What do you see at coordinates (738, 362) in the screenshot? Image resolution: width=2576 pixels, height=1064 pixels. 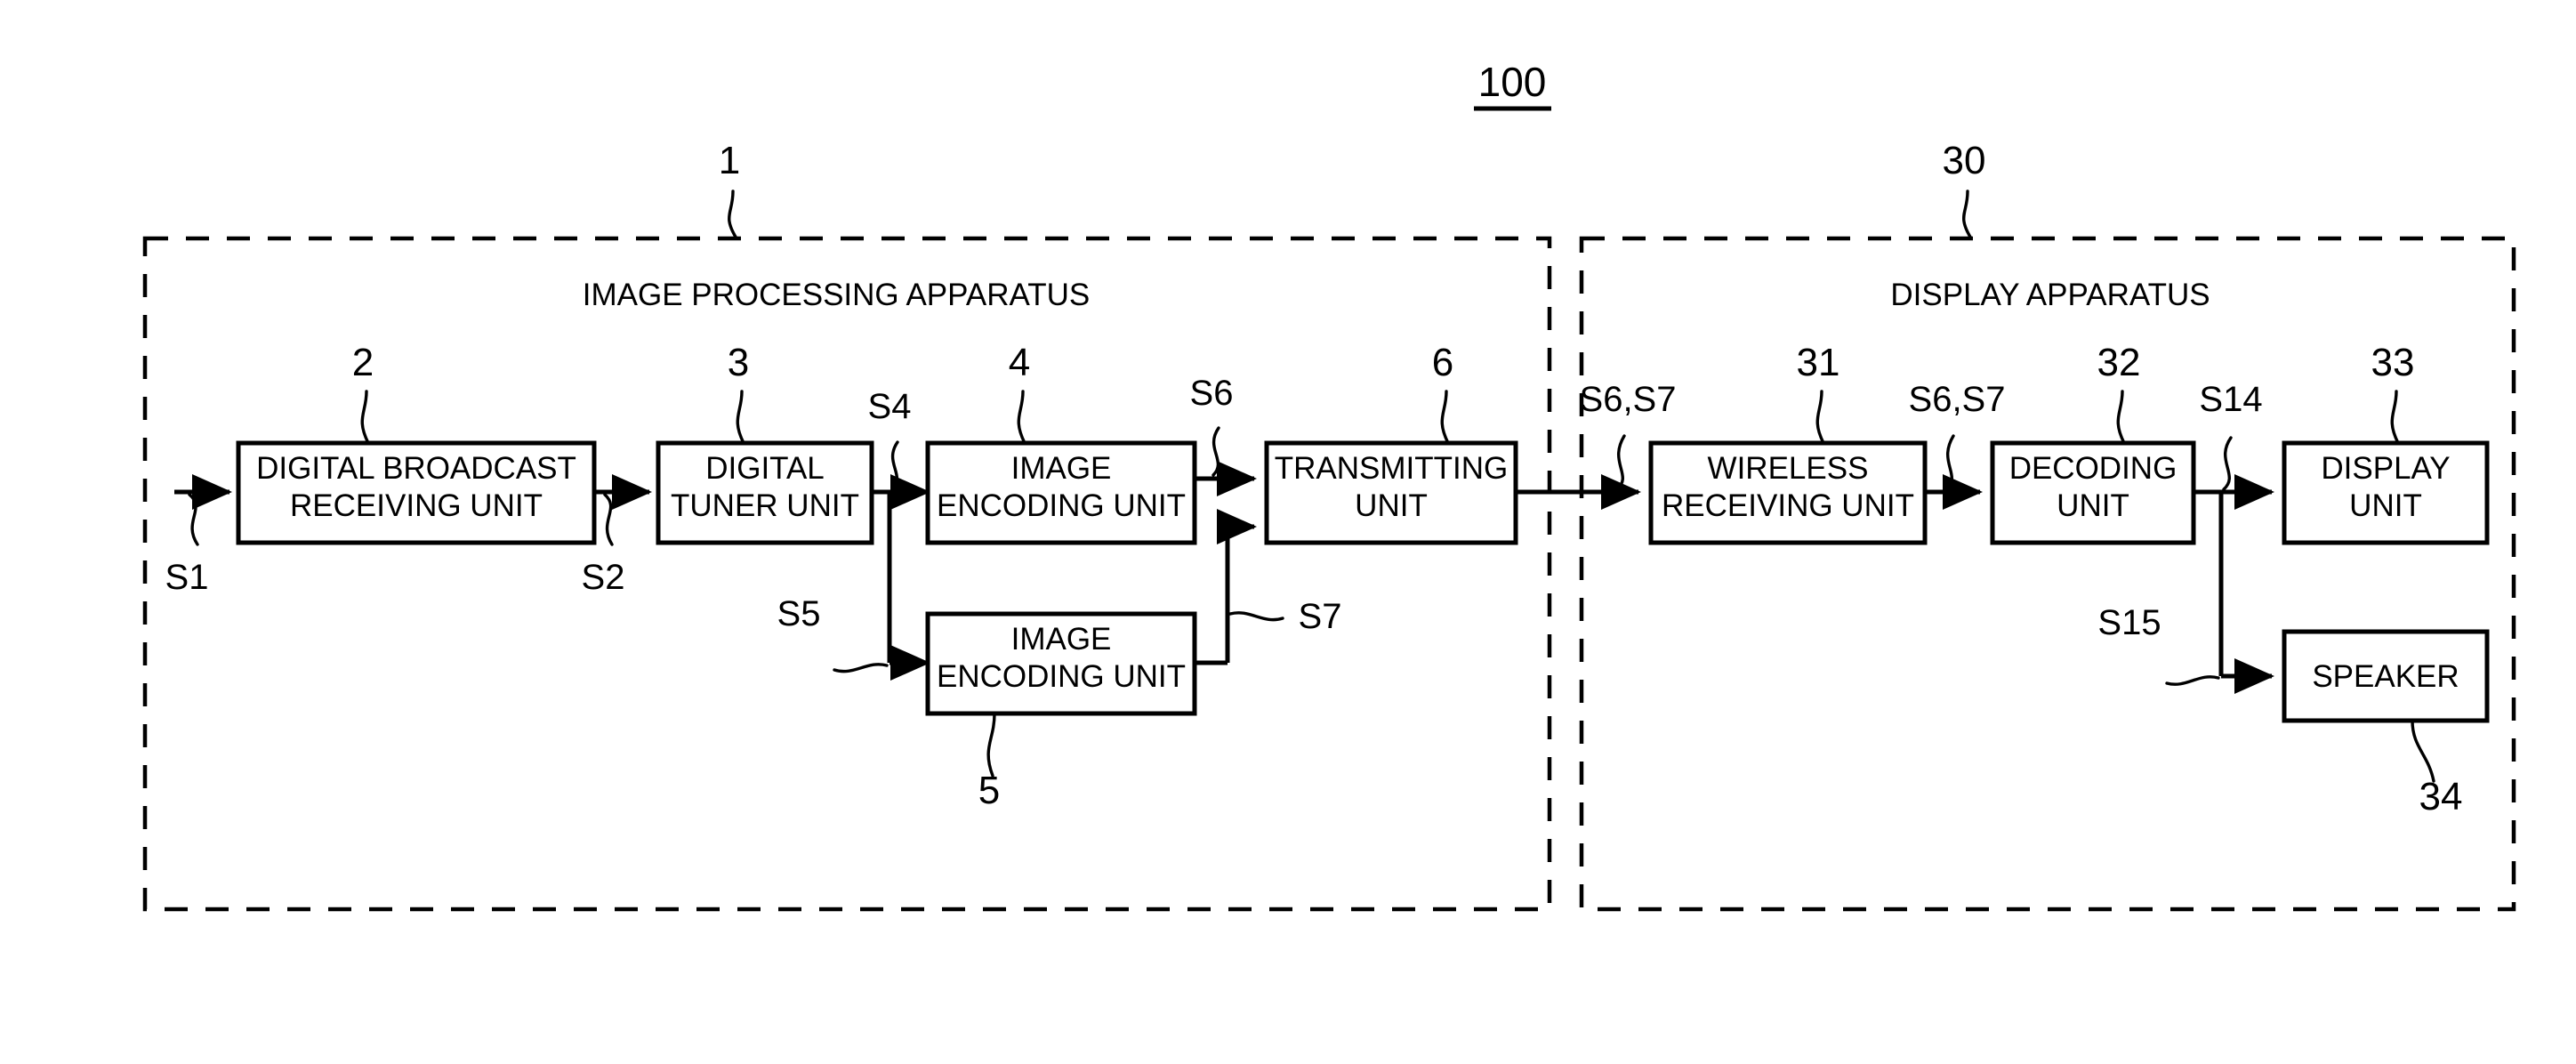 I see `ref-num-3: 3` at bounding box center [738, 362].